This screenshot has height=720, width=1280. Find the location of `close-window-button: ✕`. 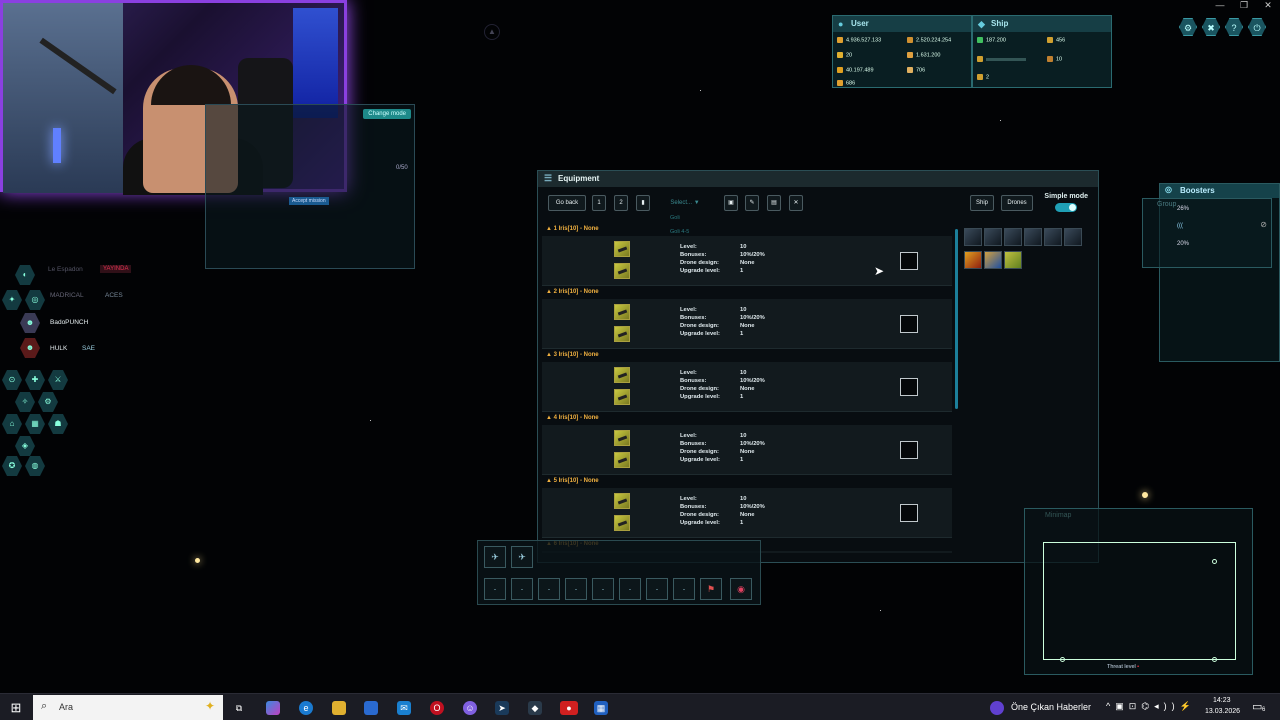

close-window-button: ✕ is located at coordinates (1268, 5).